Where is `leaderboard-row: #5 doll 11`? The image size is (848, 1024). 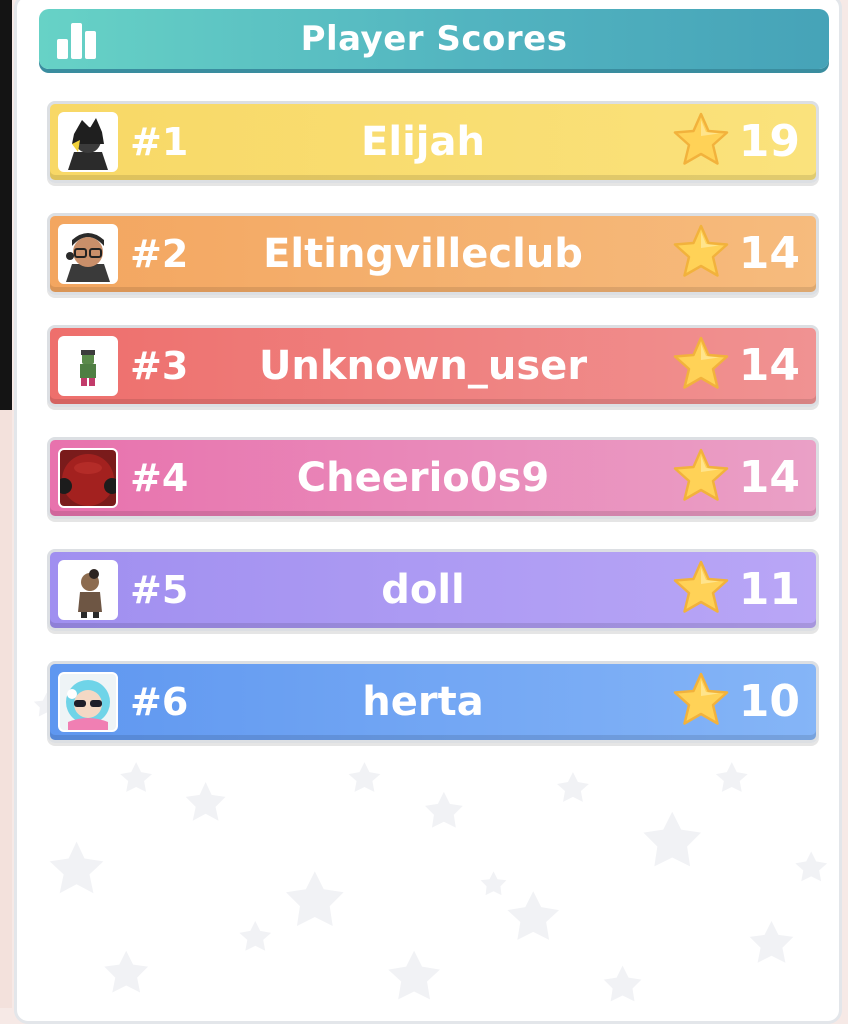 leaderboard-row: #5 doll 11 is located at coordinates (433, 590).